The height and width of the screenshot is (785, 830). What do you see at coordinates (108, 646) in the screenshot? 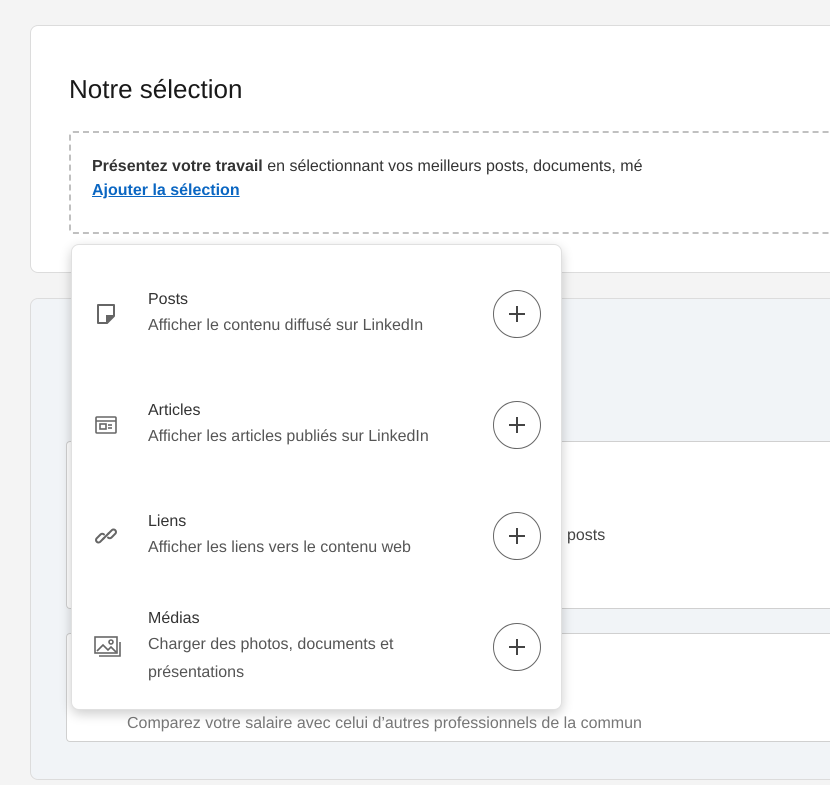
I see `image-stack-icon` at bounding box center [108, 646].